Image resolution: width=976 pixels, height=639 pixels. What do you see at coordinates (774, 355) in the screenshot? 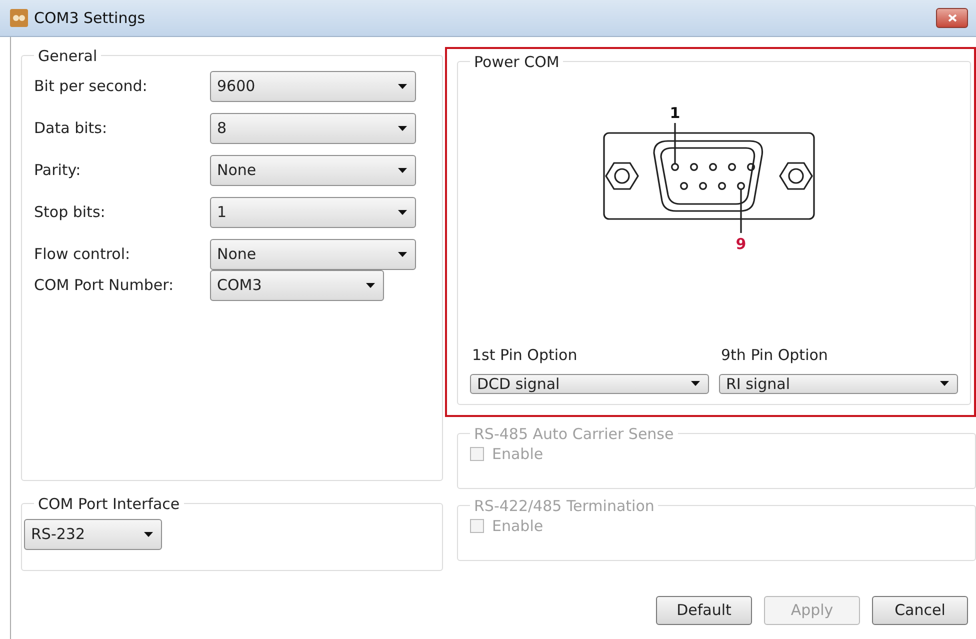
I see `option-label: 9th Pin Option` at bounding box center [774, 355].